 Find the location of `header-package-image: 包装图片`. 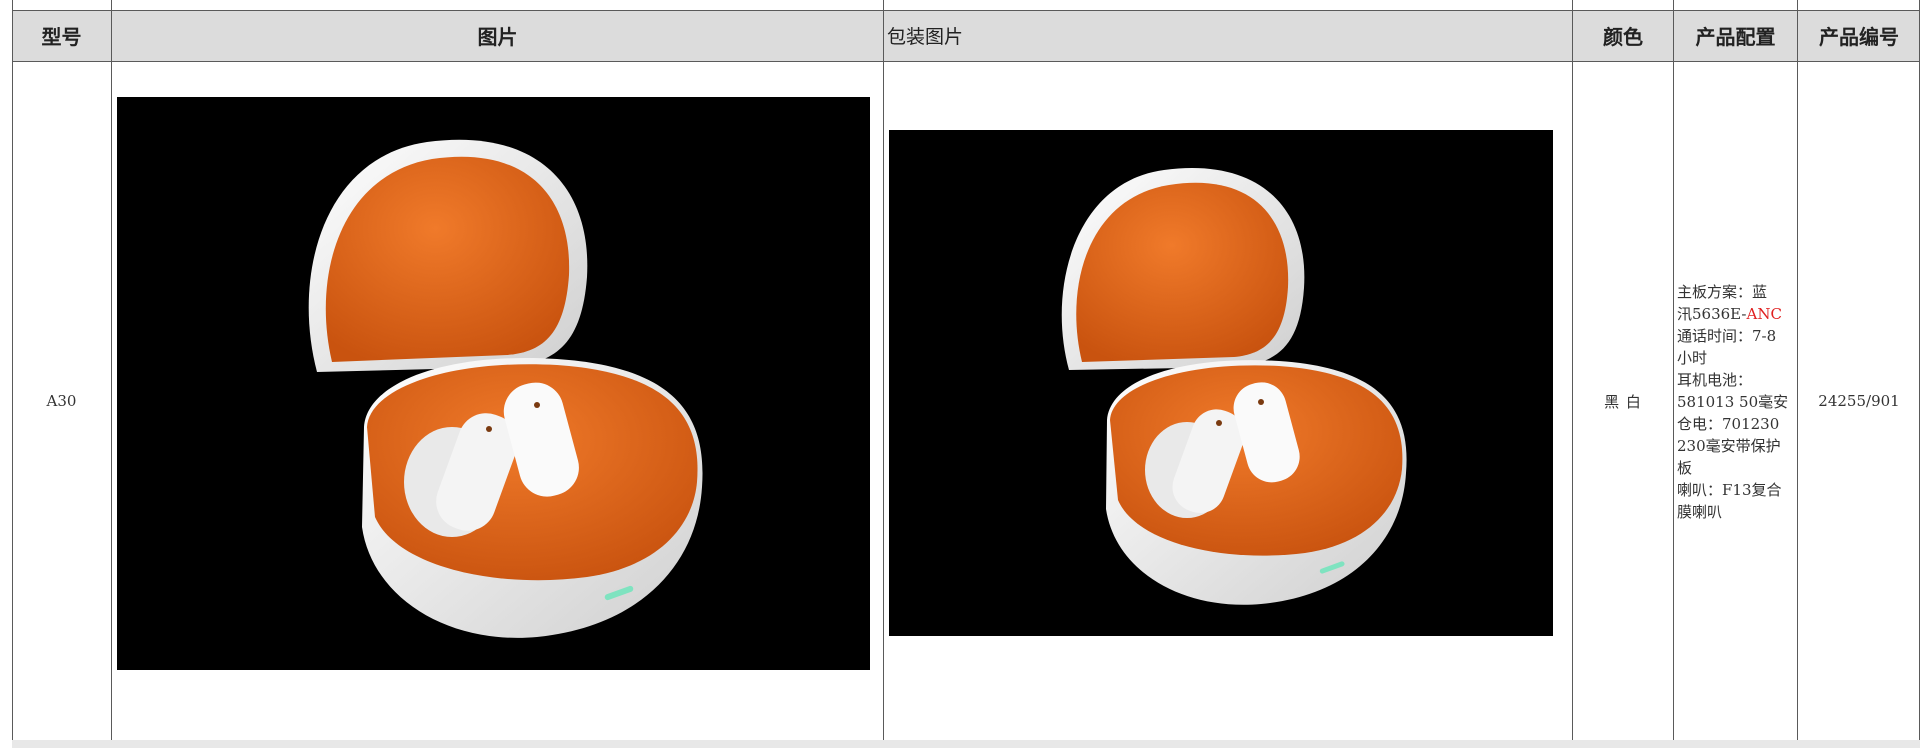

header-package-image: 包装图片 is located at coordinates (1228, 35).